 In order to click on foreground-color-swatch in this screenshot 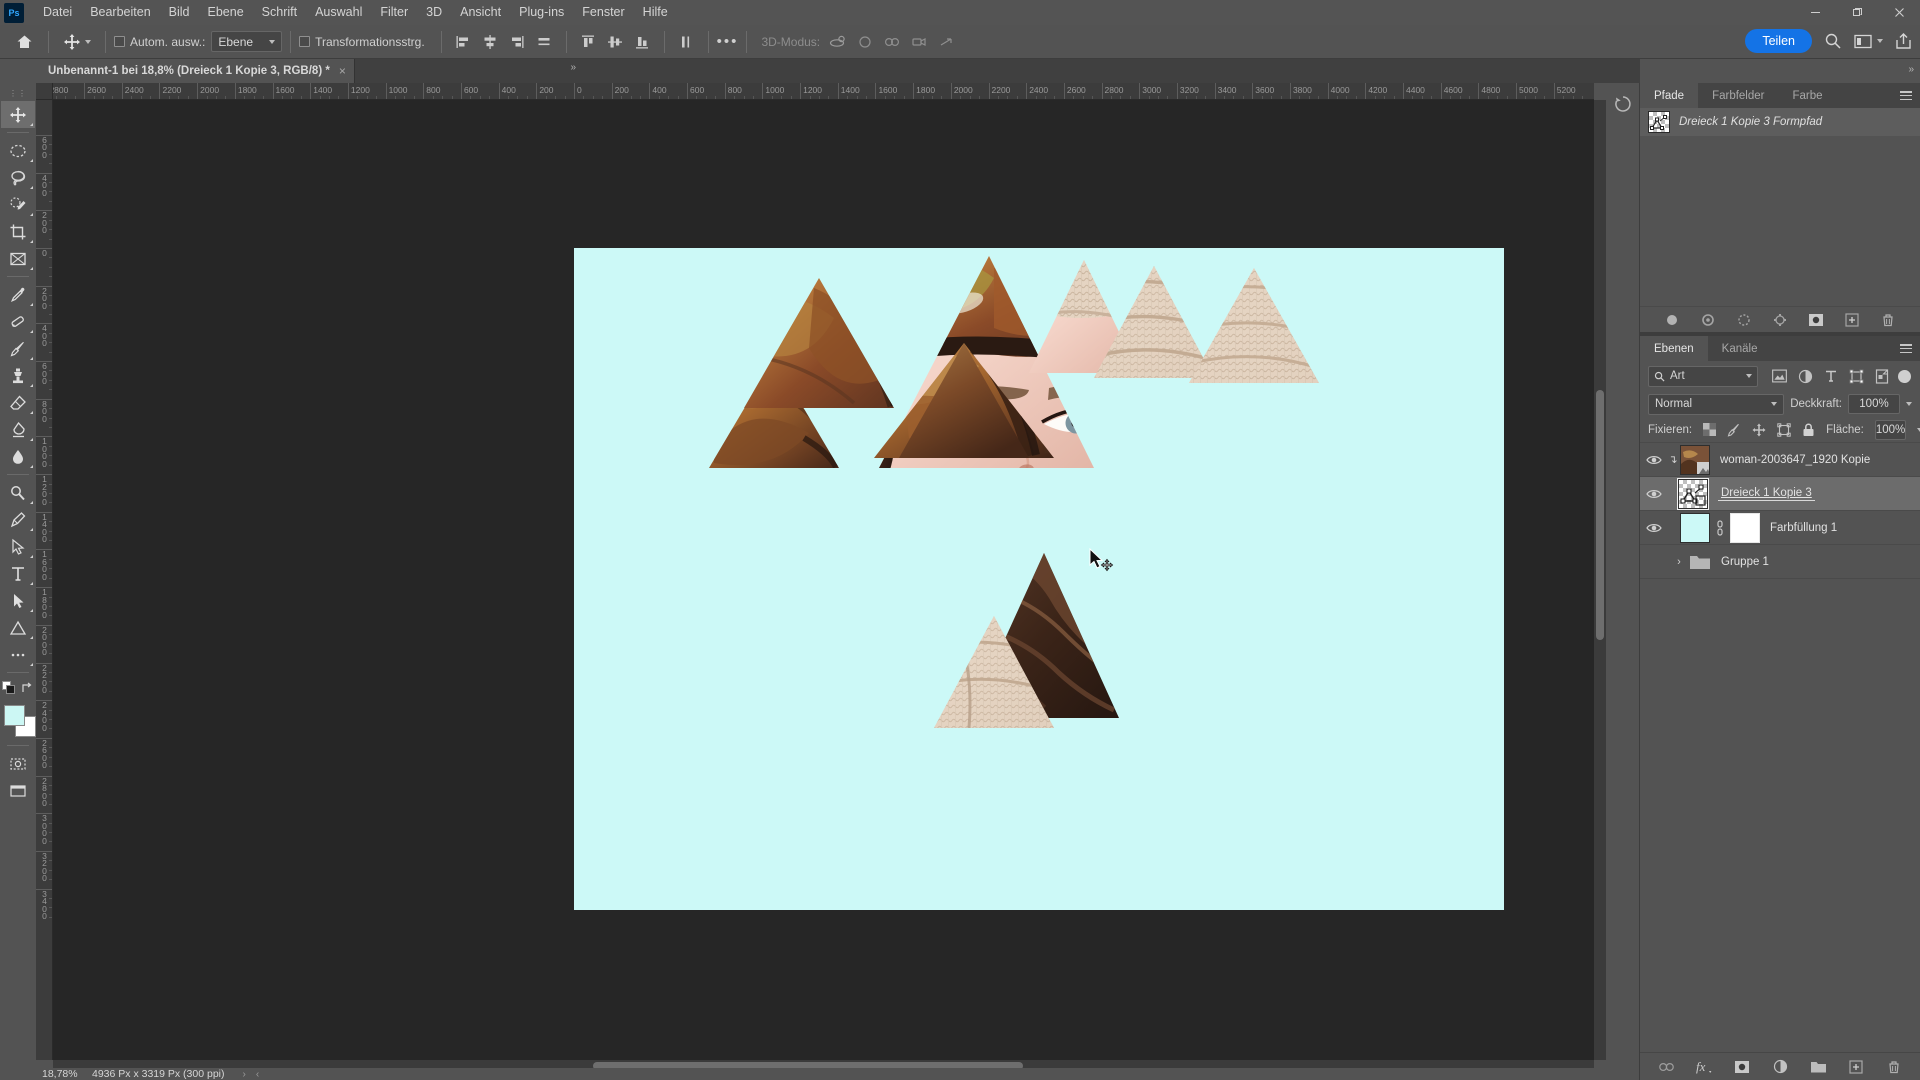, I will do `click(14, 715)`.